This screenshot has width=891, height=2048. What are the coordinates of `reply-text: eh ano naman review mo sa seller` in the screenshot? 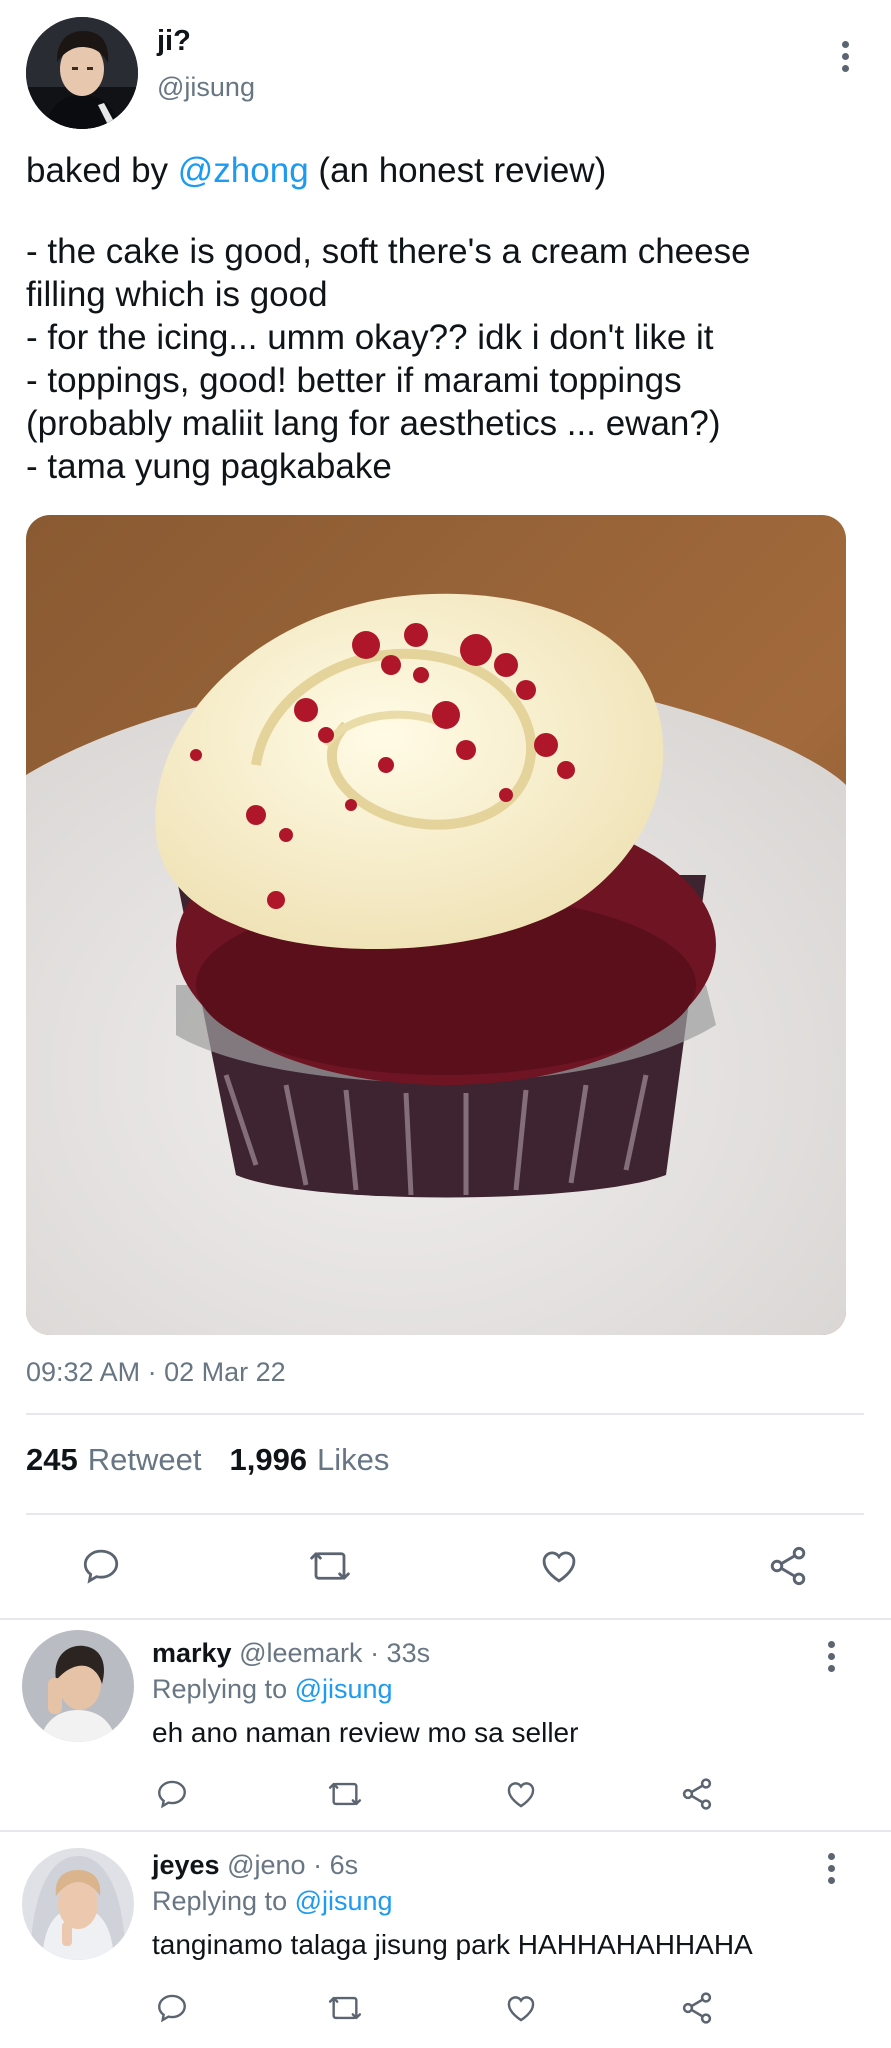 It's located at (365, 1732).